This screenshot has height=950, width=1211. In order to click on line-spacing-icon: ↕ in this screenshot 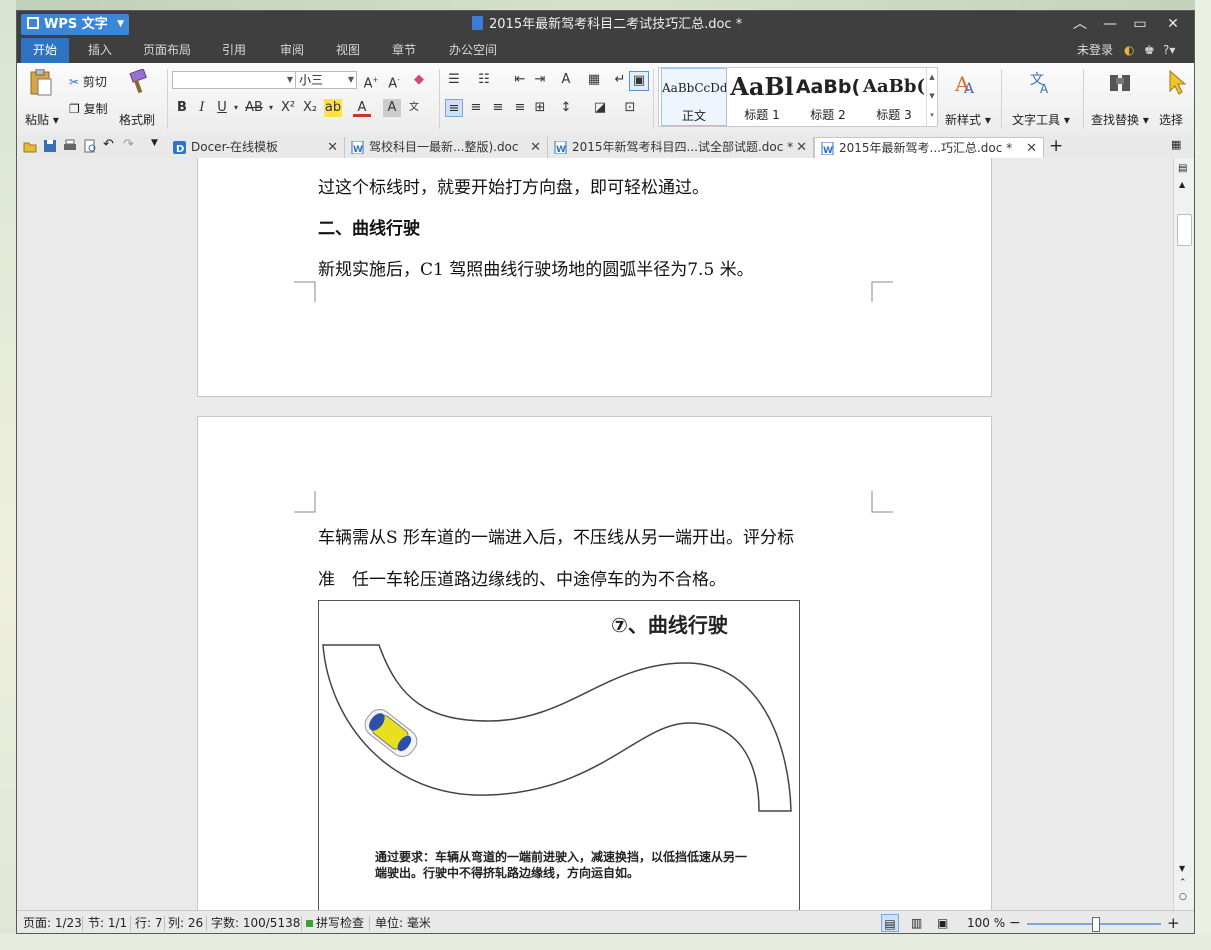, I will do `click(566, 108)`.